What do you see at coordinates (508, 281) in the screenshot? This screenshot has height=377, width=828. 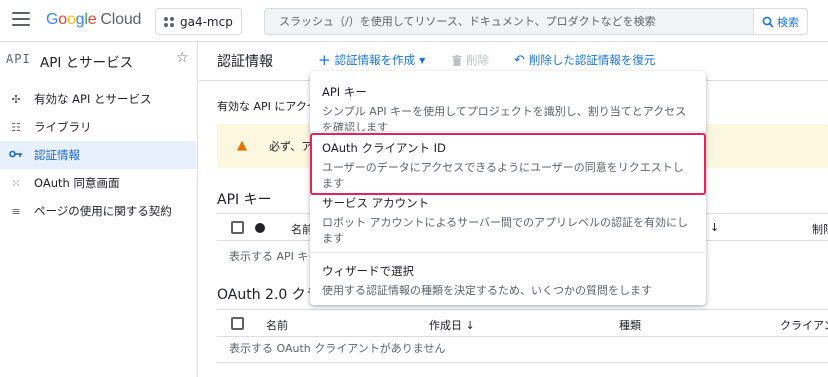 I see `menu-item-wizard: ウィザードで選択 使用する認証情報の種類を決定するため、いくつかの質問をします` at bounding box center [508, 281].